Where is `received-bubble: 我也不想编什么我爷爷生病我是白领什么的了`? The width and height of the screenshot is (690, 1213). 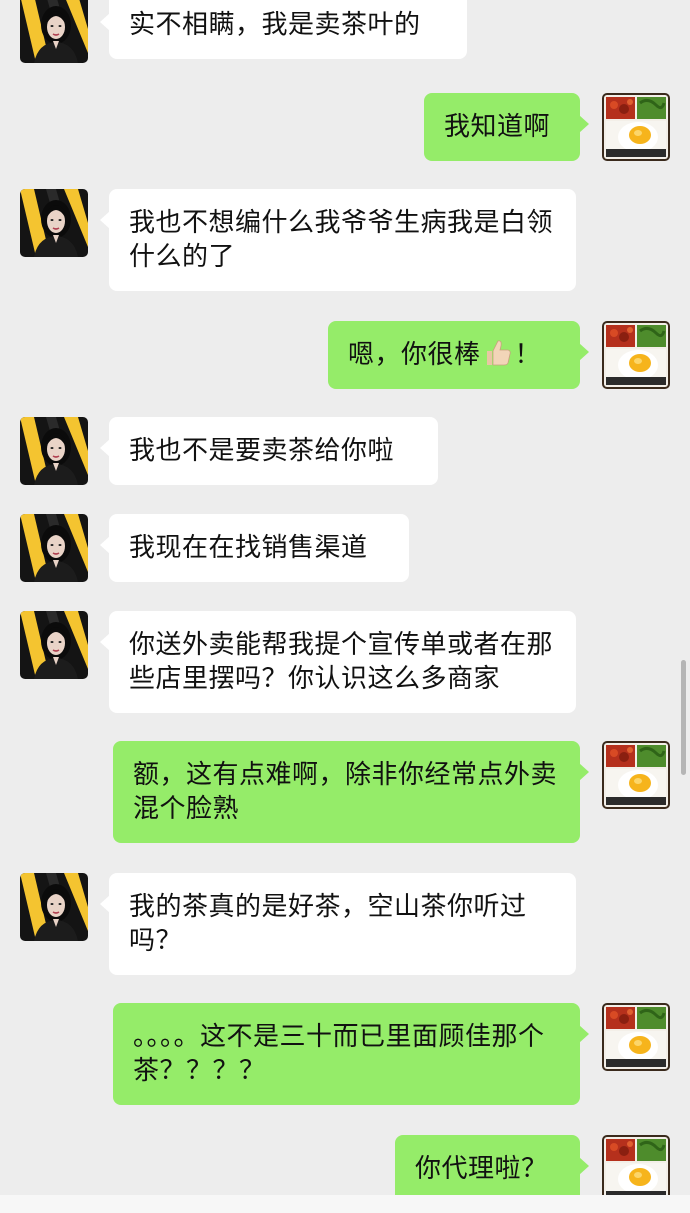
received-bubble: 我也不想编什么我爷爷生病我是白领什么的了 is located at coordinates (338, 240).